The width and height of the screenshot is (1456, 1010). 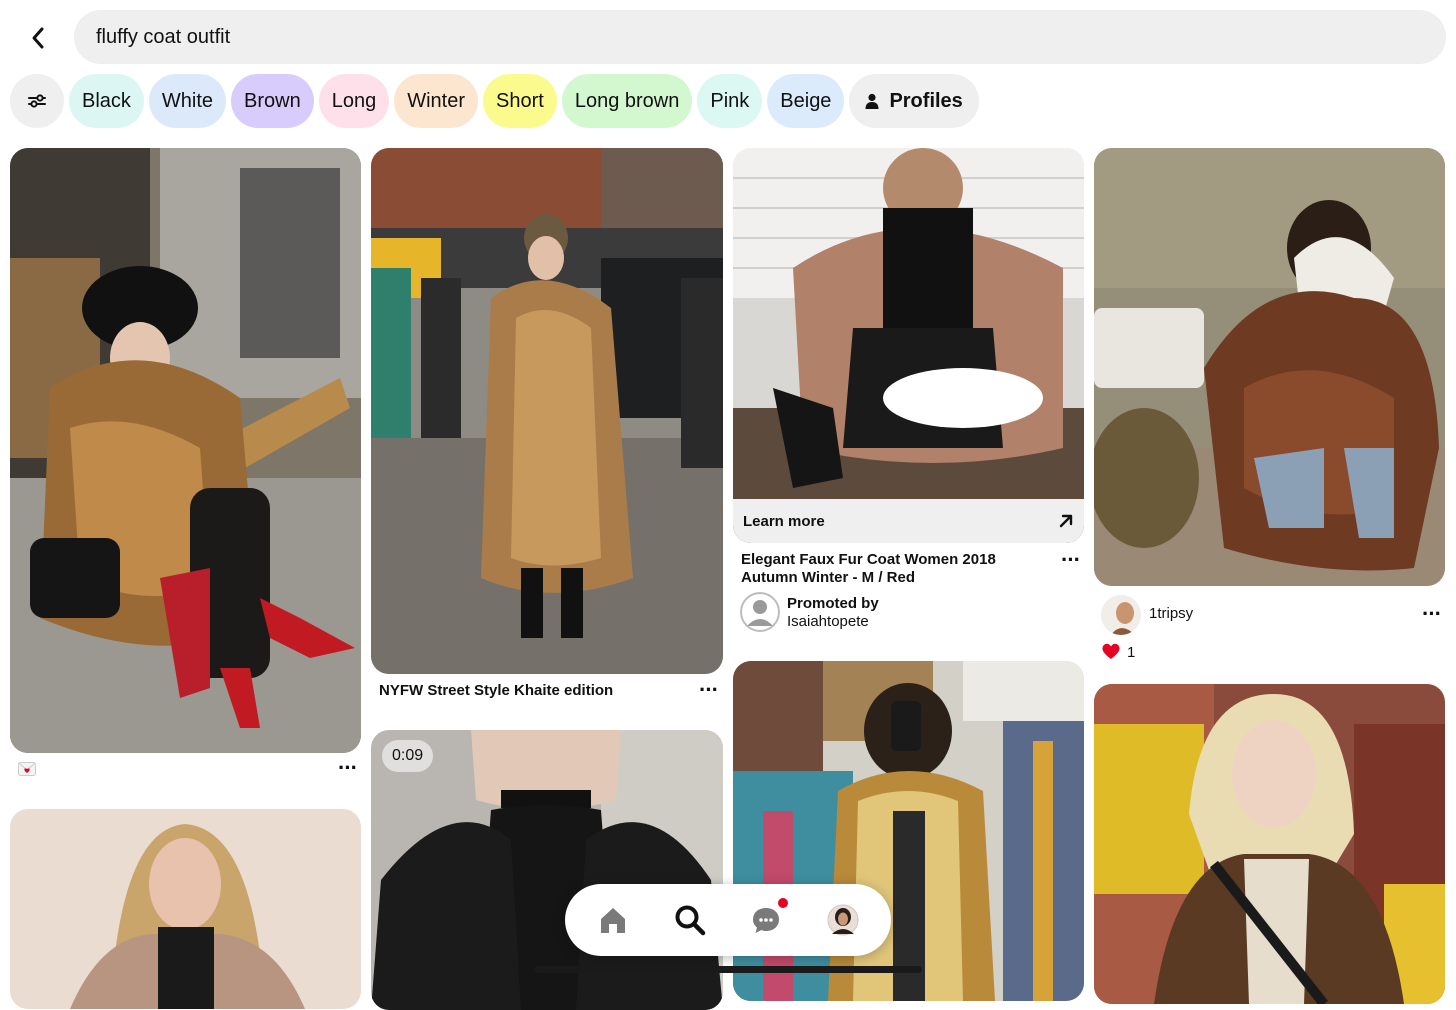 I want to click on chevron-left-icon, so click(x=38, y=38).